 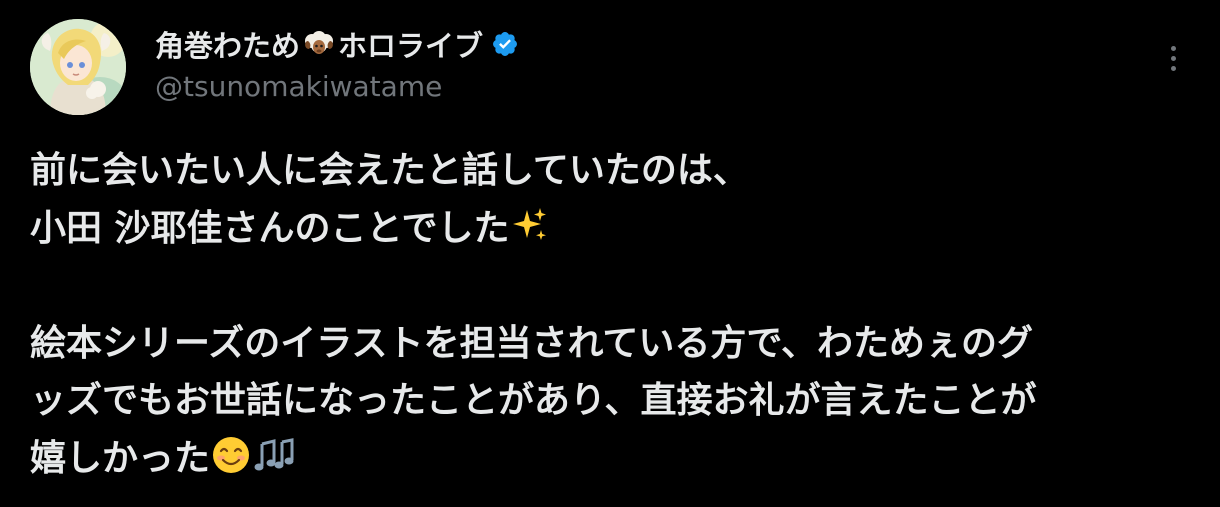 What do you see at coordinates (533, 400) in the screenshot?
I see `post-line-5: ッズでもお世話になったことがあり、直接お礼が言えたことが` at bounding box center [533, 400].